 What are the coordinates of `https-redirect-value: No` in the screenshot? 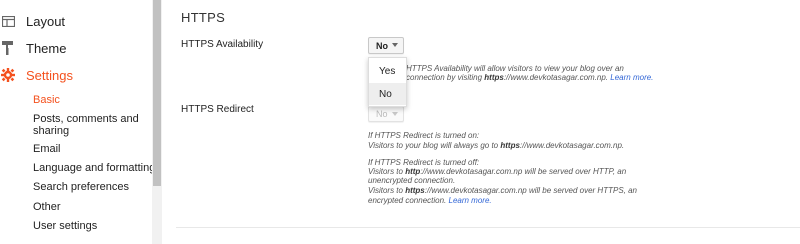 It's located at (382, 114).